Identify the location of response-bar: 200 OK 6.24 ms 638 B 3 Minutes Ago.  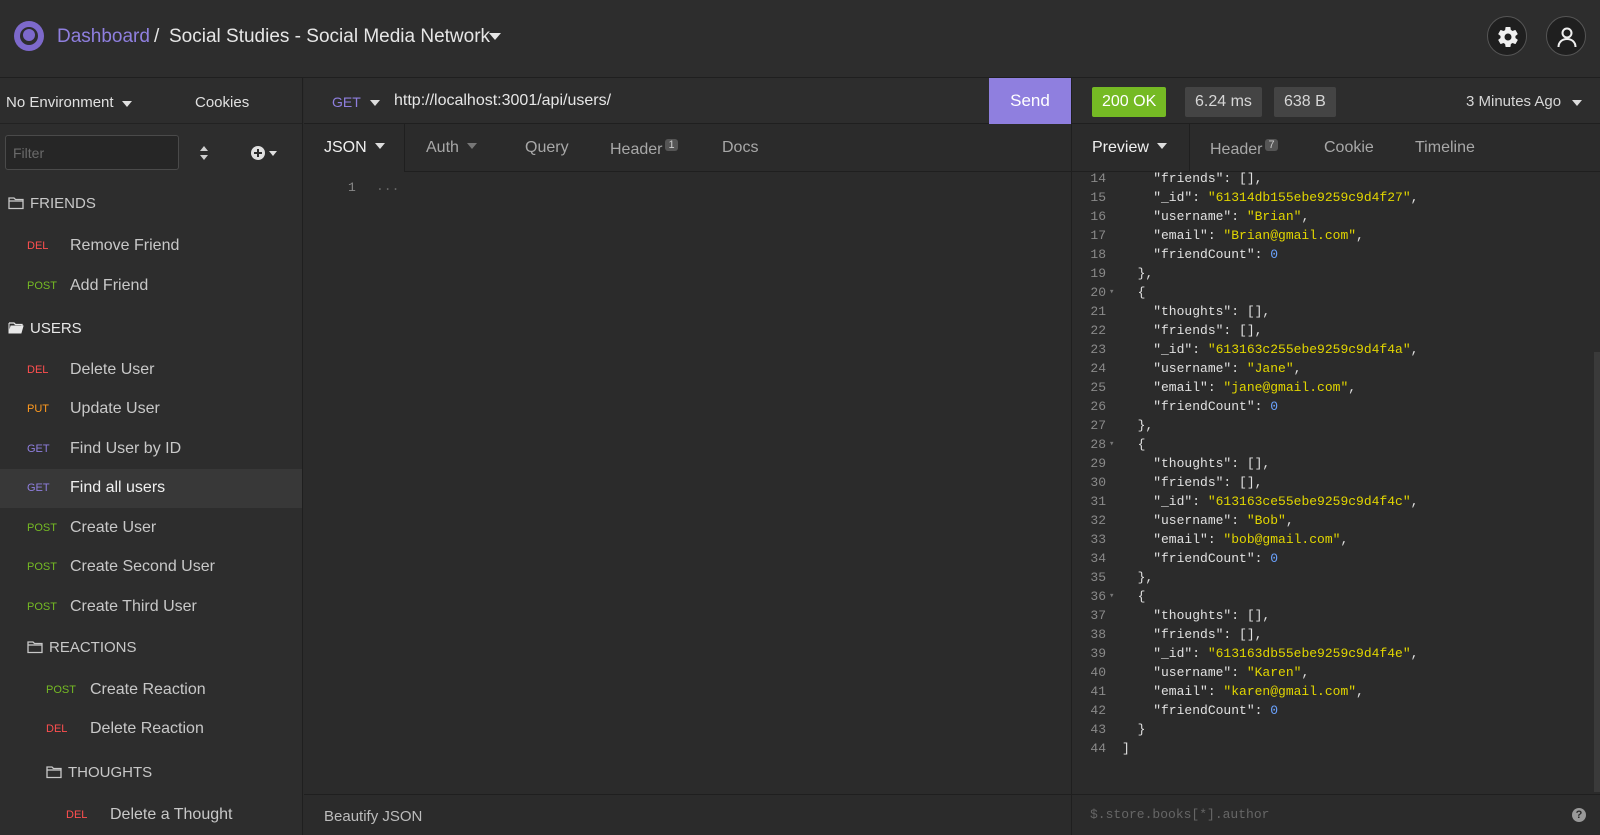
(1335, 101).